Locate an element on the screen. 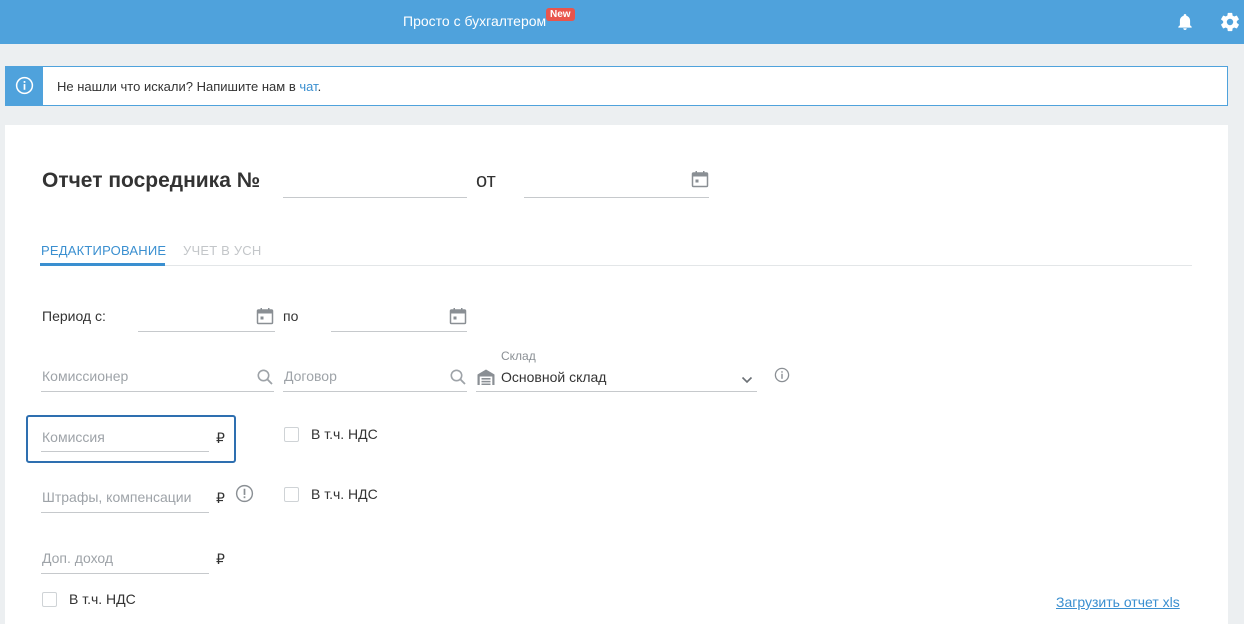  commission-input: Комиссия is located at coordinates (73, 437).